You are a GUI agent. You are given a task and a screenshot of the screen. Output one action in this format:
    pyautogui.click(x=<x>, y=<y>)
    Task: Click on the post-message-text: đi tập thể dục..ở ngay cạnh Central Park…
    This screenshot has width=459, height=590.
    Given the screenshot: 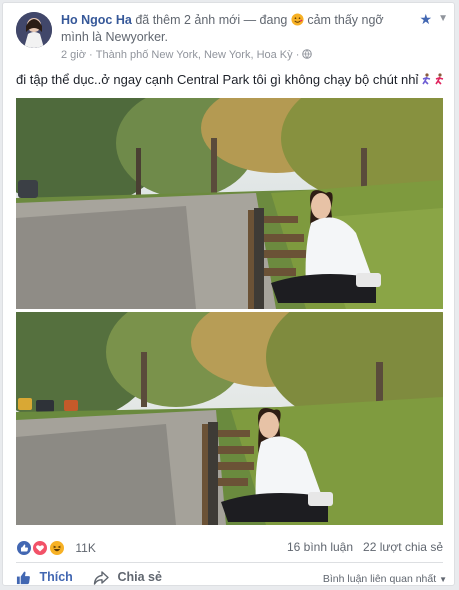 What is the action you would take?
    pyautogui.click(x=217, y=79)
    